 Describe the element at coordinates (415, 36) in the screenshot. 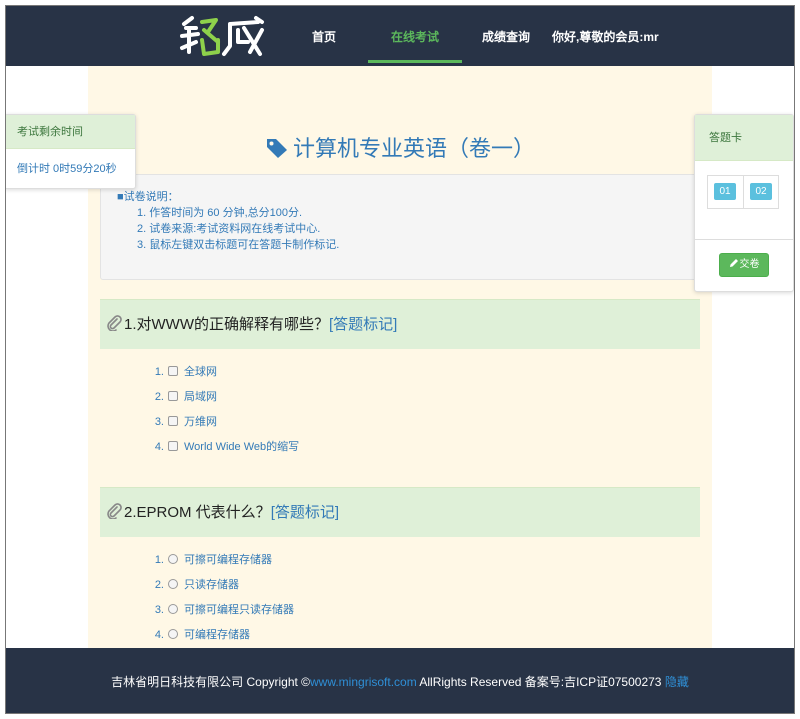

I see `nav-online-exam: 在线考试` at that location.